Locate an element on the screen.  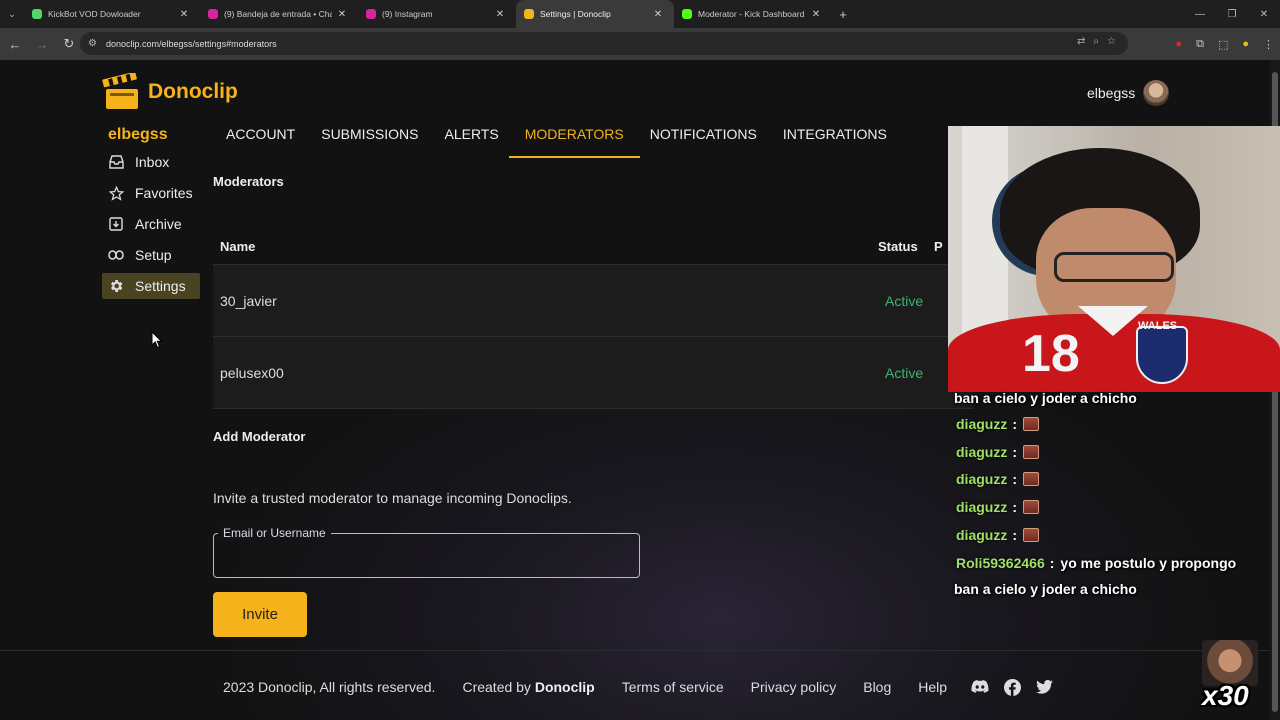
column-status: Status is located at coordinates (898, 246).